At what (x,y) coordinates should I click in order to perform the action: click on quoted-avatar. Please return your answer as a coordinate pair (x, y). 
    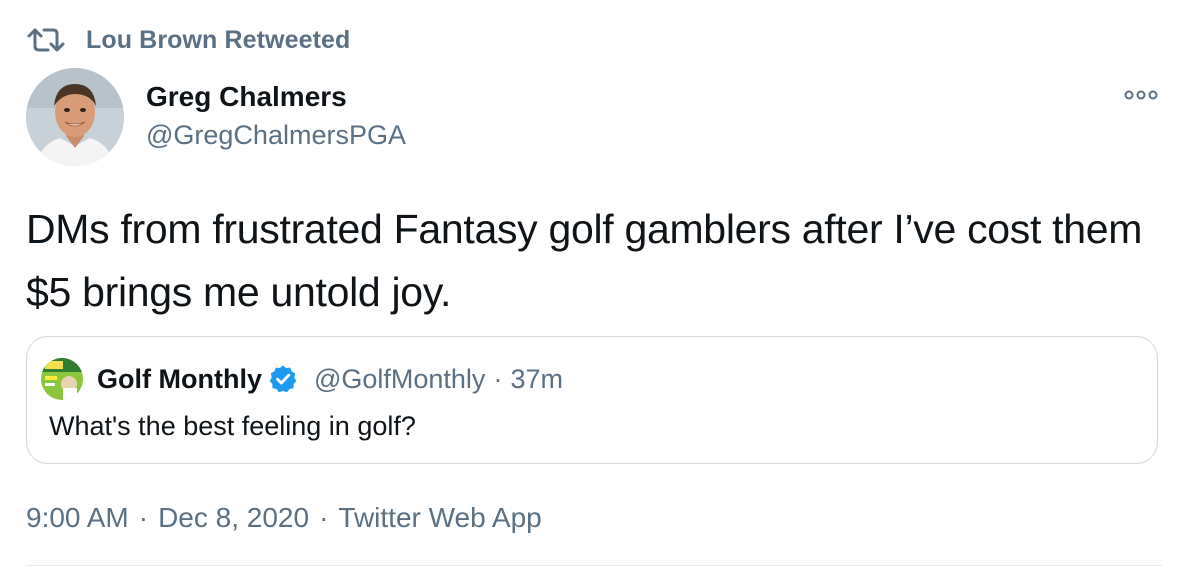
    Looking at the image, I should click on (62, 379).